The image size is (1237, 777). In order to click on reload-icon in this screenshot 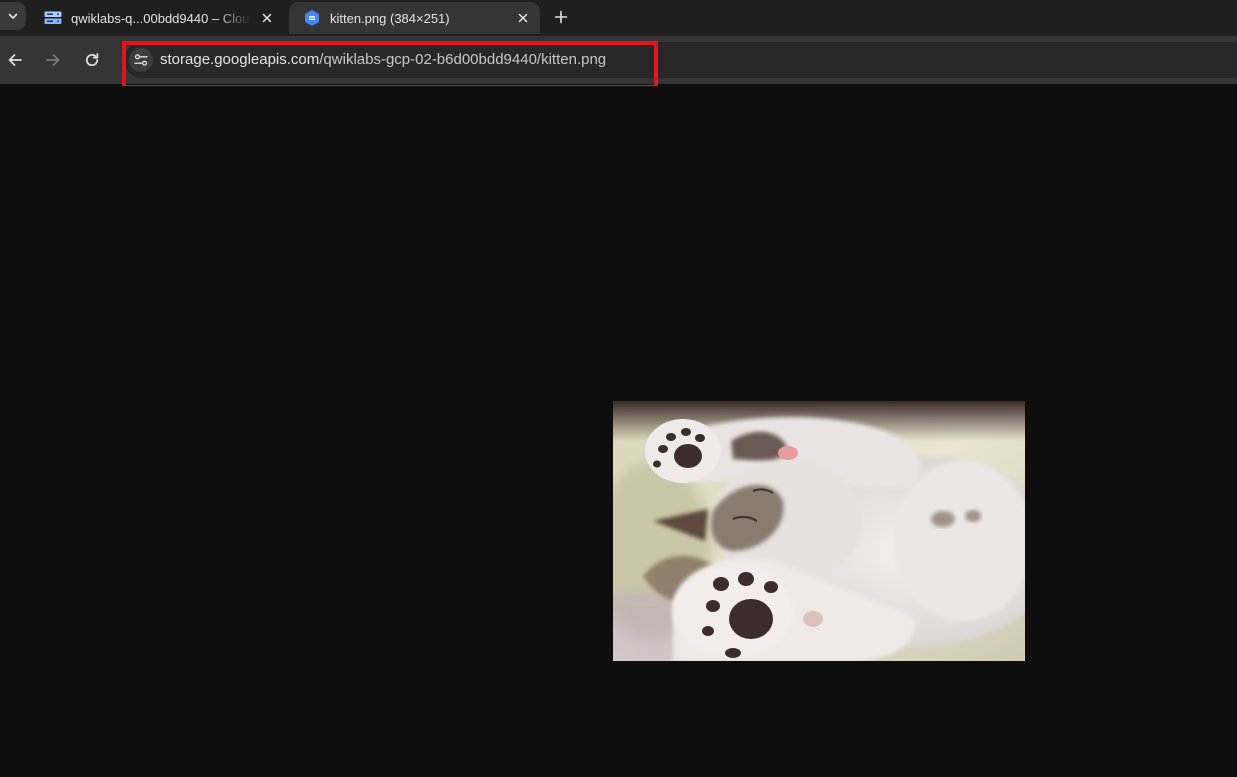, I will do `click(92, 59)`.